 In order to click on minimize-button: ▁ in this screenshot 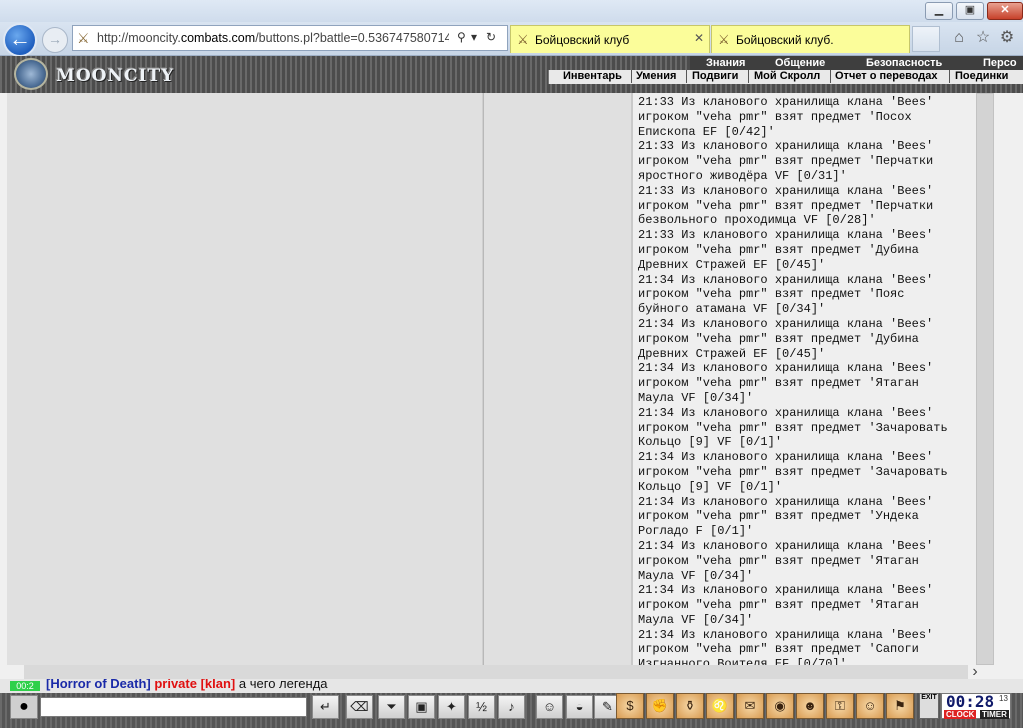, I will do `click(939, 11)`.